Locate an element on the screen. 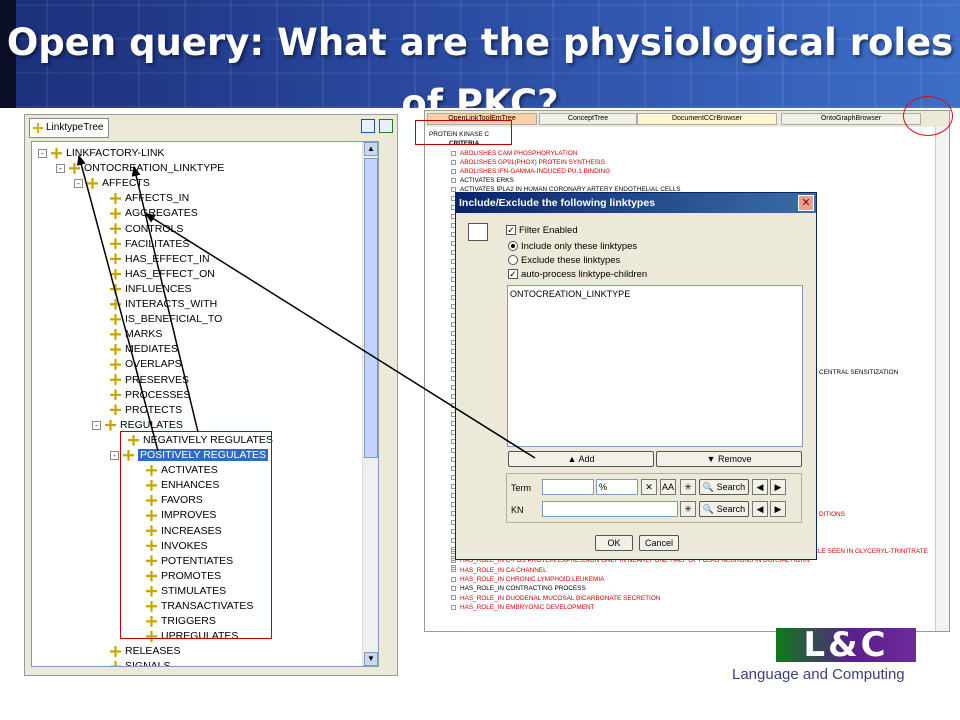 This screenshot has width=960, height=720. arrow-to-ontocreation is located at coordinates (165, 299).